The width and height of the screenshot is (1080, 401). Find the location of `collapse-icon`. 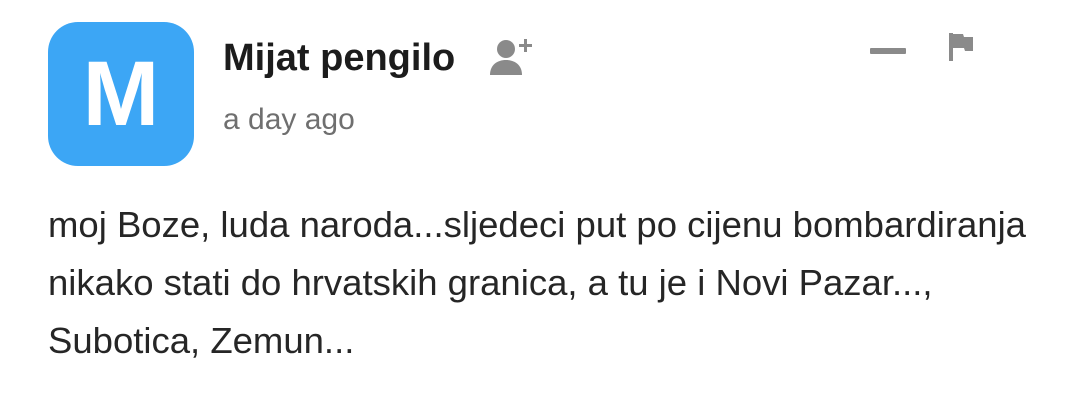

collapse-icon is located at coordinates (888, 51).